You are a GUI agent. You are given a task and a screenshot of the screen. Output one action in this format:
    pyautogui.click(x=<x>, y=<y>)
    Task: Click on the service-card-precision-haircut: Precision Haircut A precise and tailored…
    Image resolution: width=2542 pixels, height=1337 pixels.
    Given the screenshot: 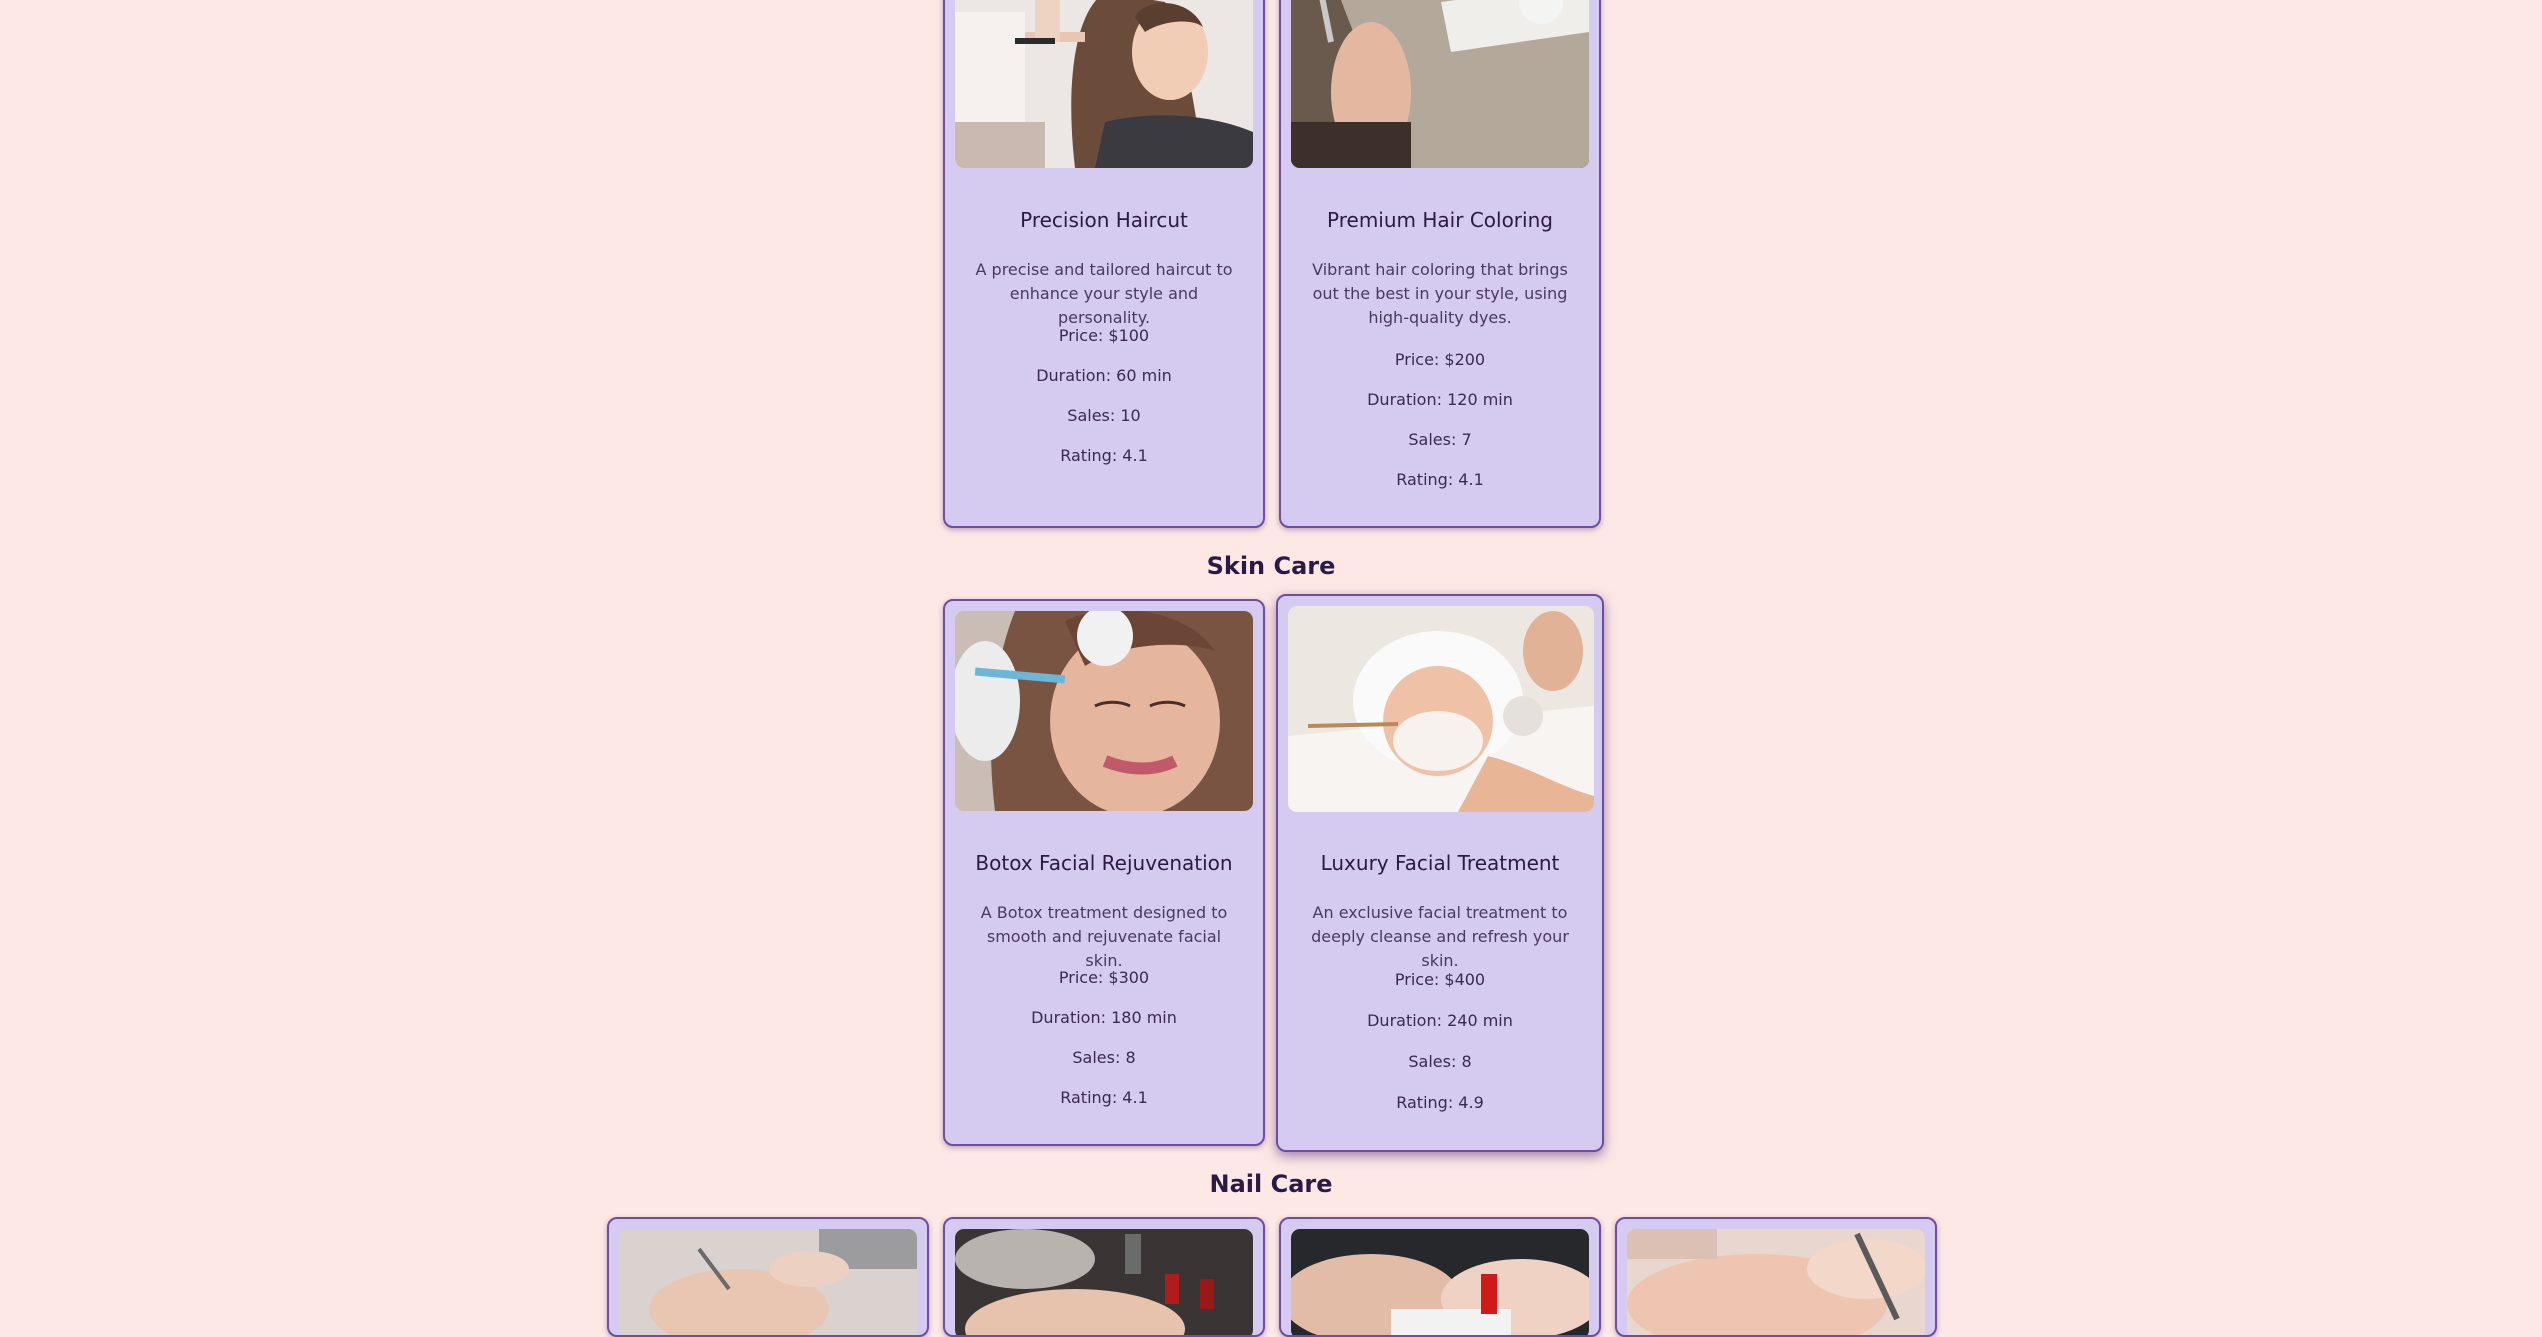 What is the action you would take?
    pyautogui.click(x=1104, y=264)
    